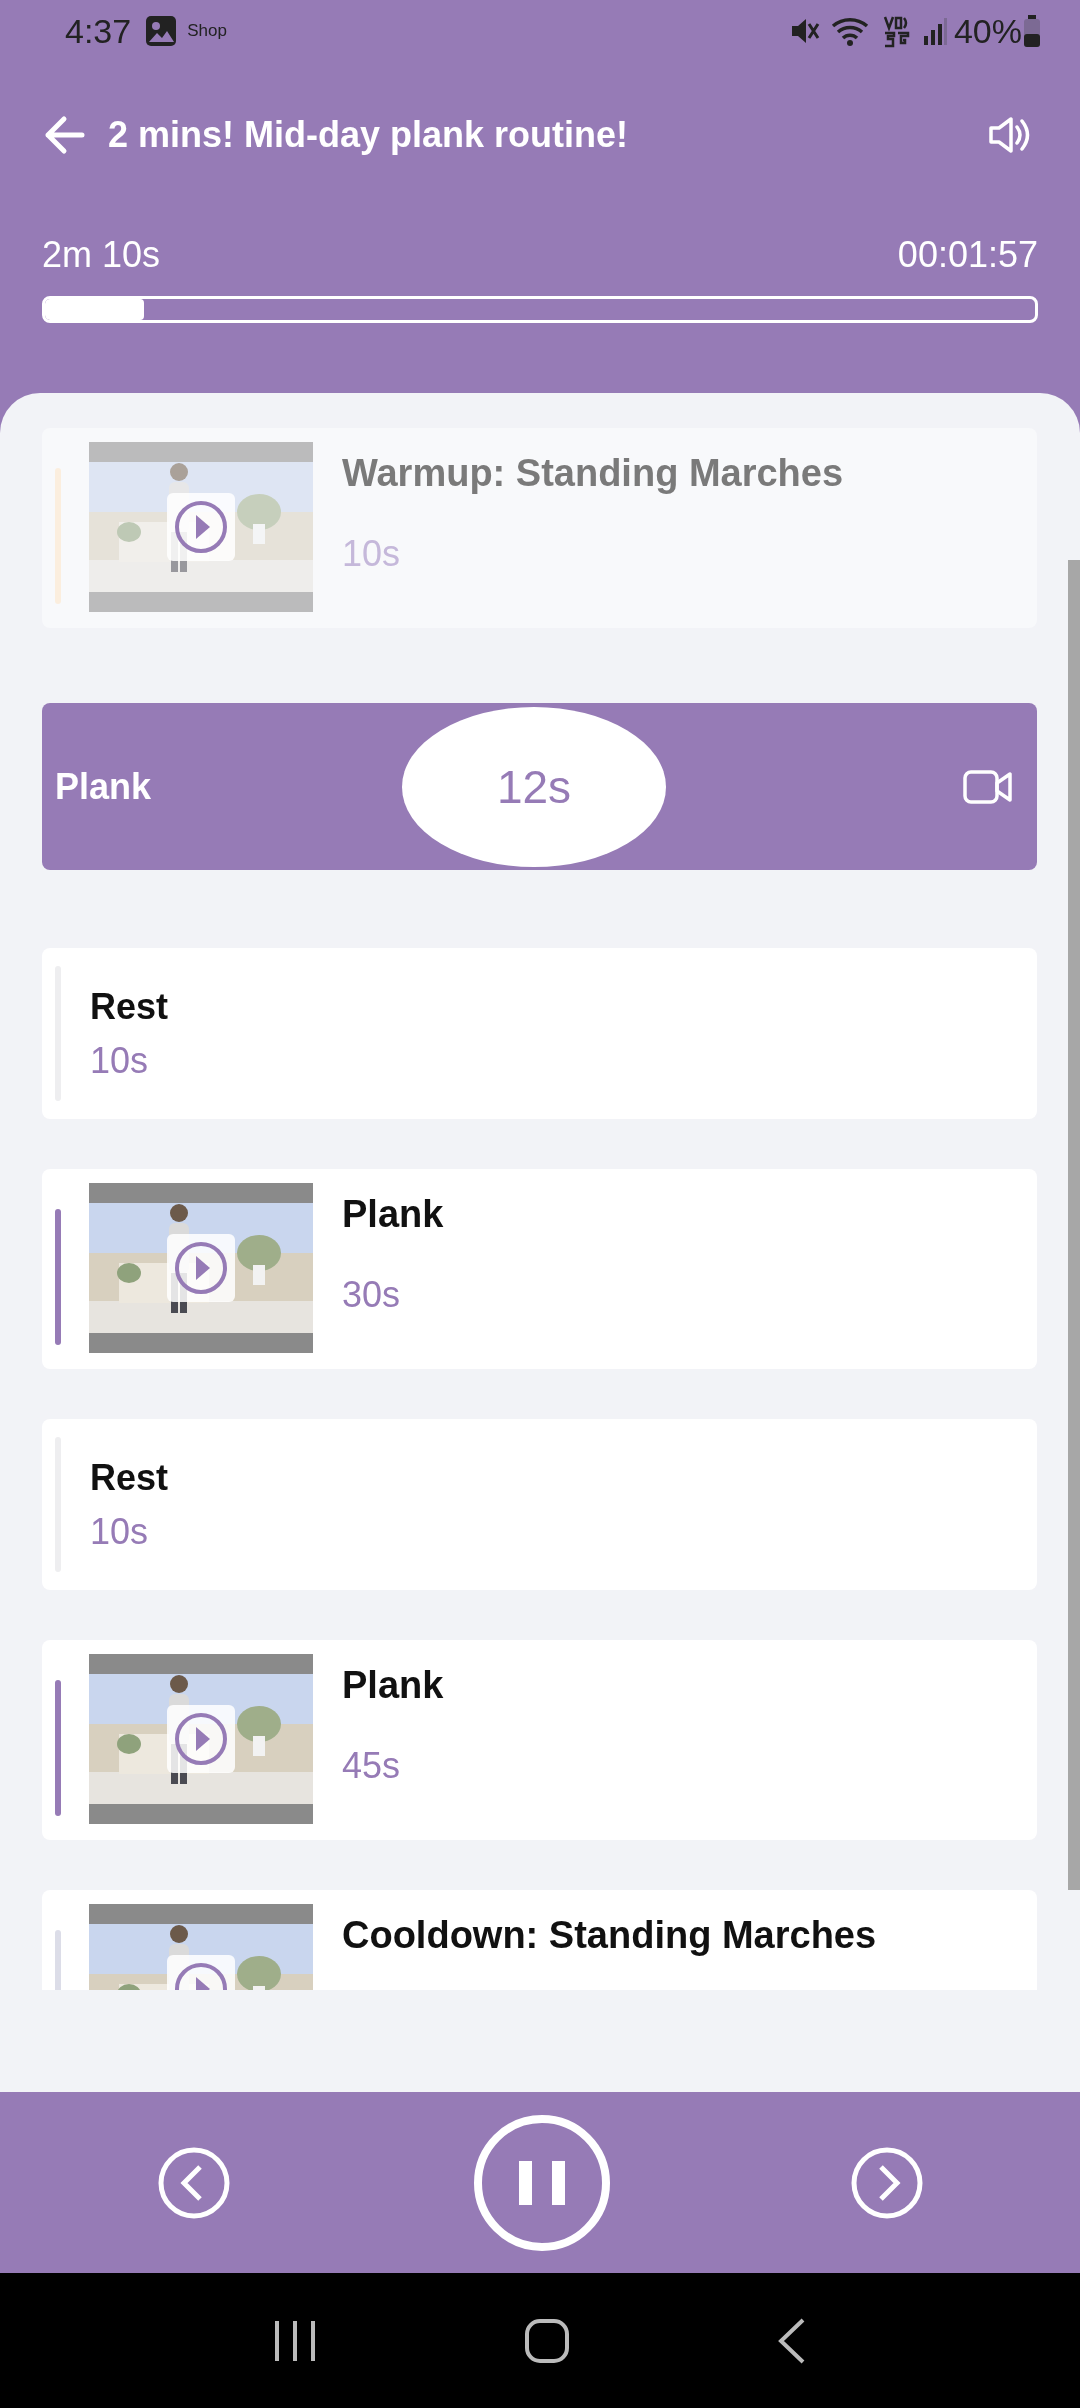 This screenshot has height=2408, width=1080. What do you see at coordinates (101, 255) in the screenshot?
I see `total-duration: 2m 10s` at bounding box center [101, 255].